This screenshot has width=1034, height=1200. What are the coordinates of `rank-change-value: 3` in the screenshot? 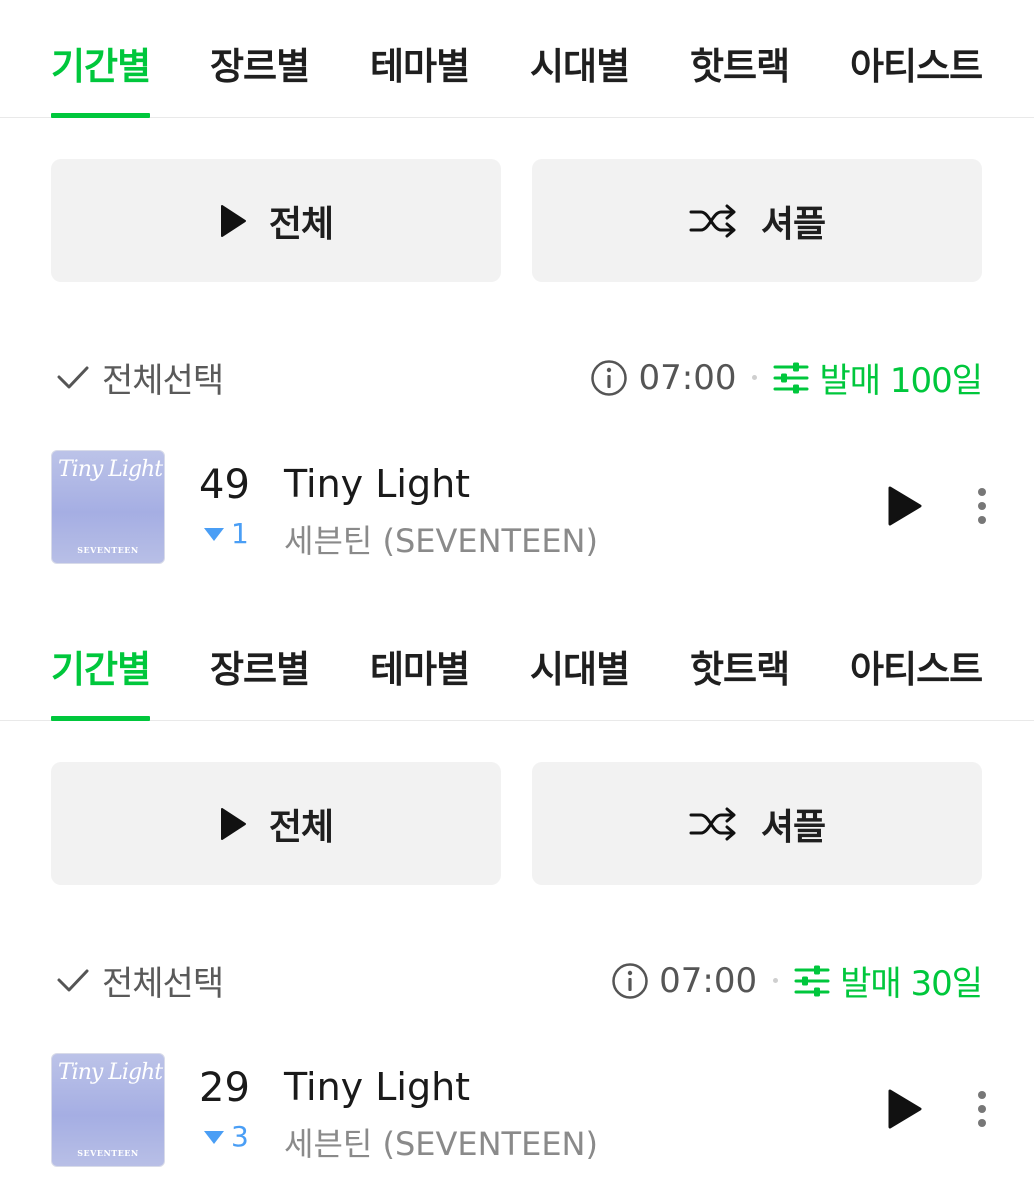 It's located at (240, 1136).